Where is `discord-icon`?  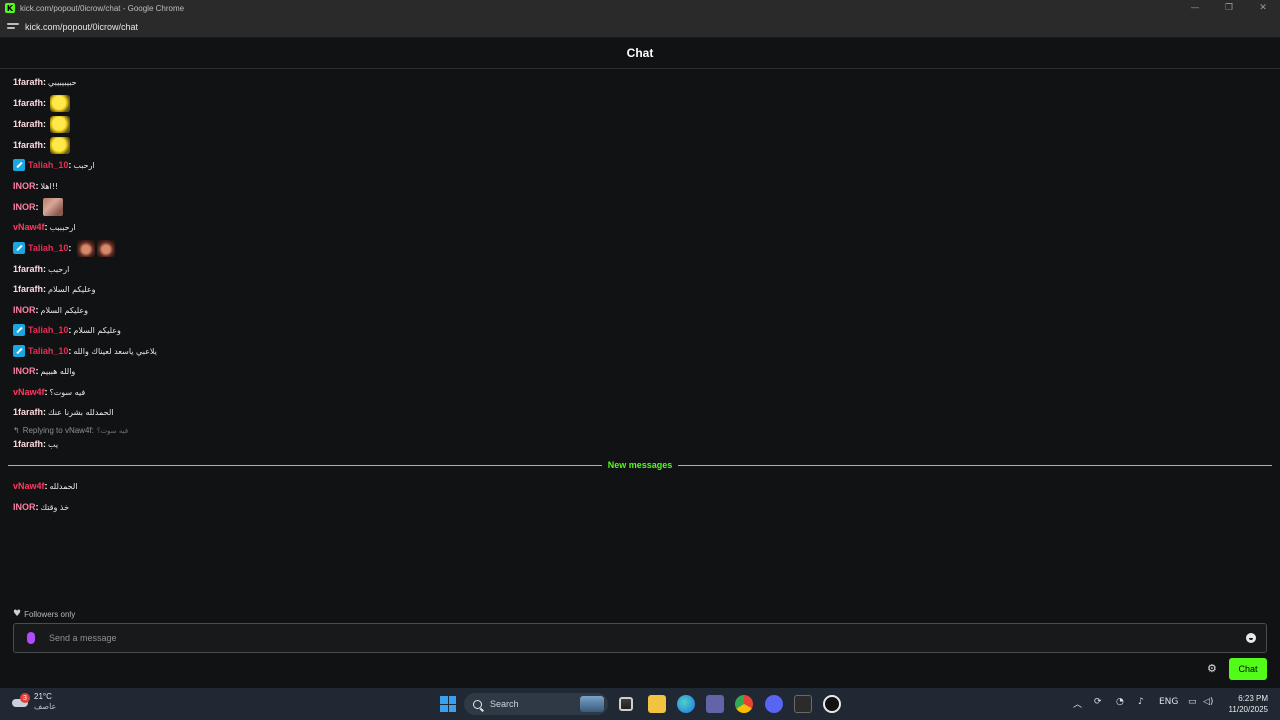
discord-icon is located at coordinates (774, 704).